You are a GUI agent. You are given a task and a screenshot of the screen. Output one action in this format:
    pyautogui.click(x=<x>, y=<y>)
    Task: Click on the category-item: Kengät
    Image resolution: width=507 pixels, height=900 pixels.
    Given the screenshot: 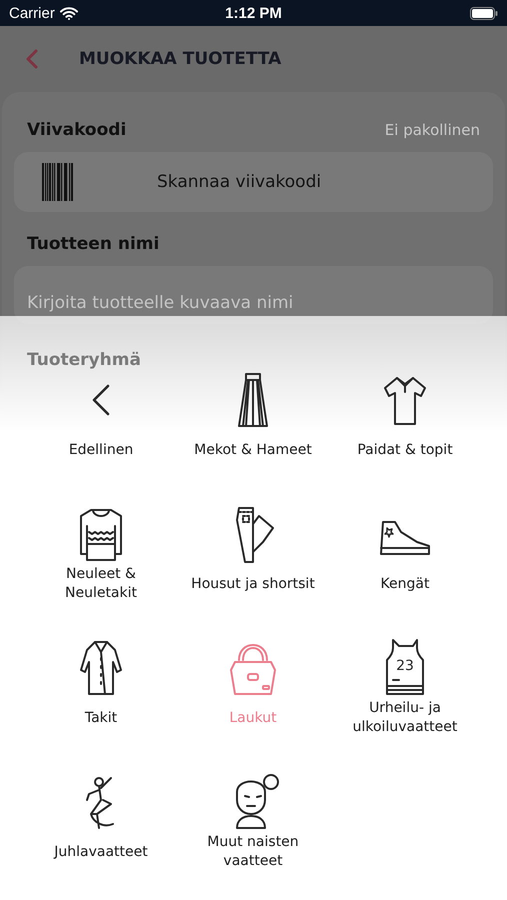 What is the action you would take?
    pyautogui.click(x=405, y=556)
    